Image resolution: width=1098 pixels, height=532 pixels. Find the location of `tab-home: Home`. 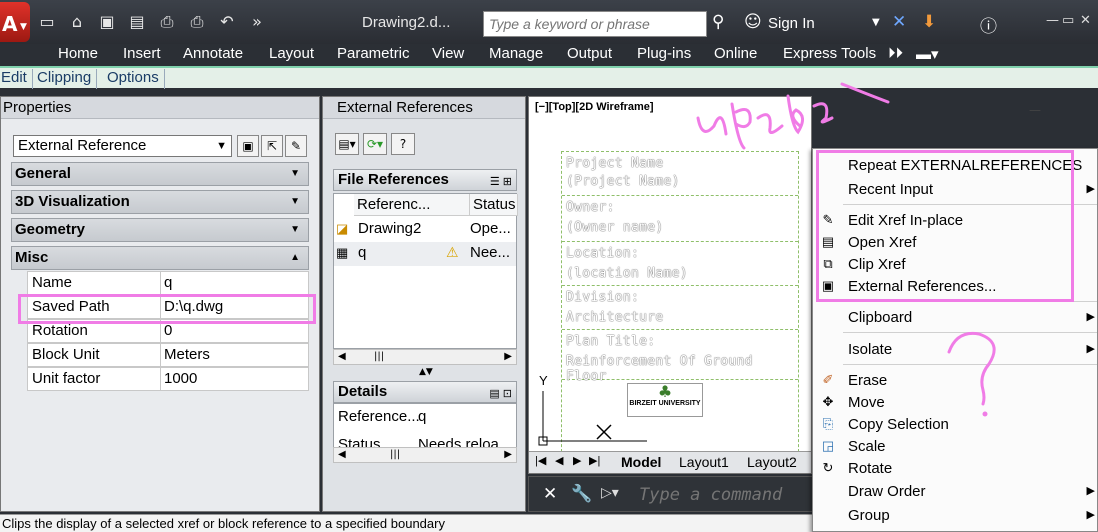

tab-home: Home is located at coordinates (78, 53).